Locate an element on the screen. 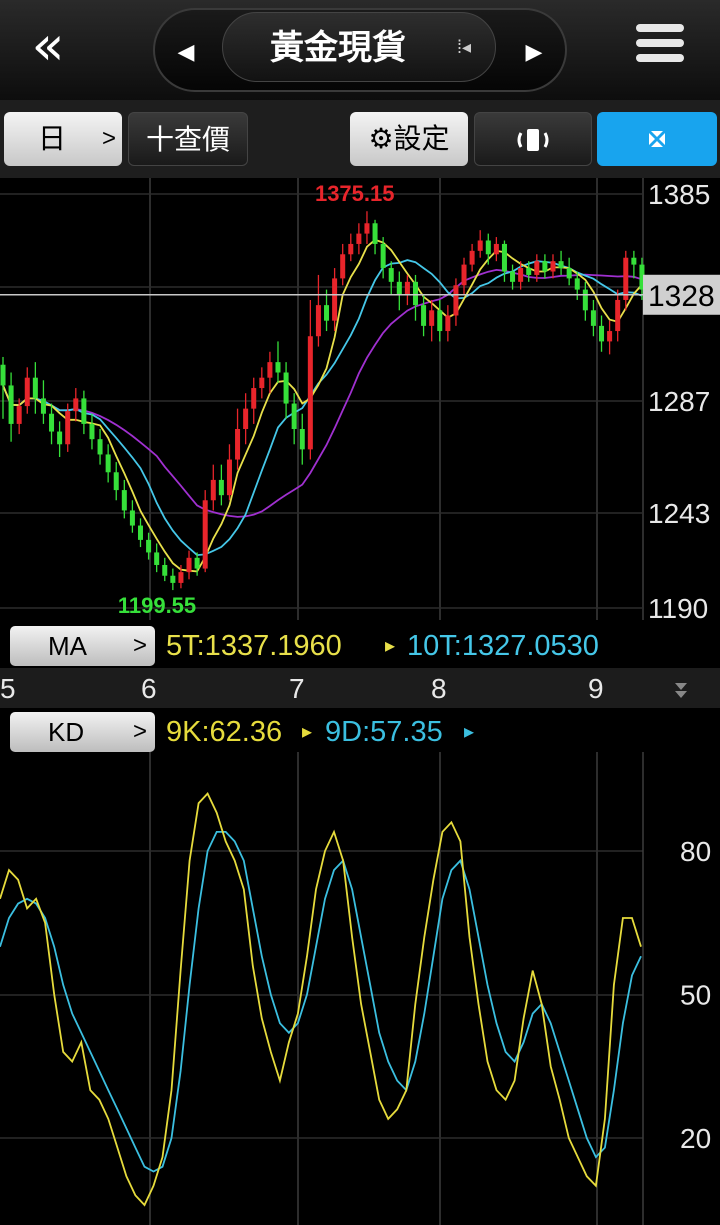 This screenshot has width=720, height=1225. kd-indicator-button: KD > is located at coordinates (82, 732).